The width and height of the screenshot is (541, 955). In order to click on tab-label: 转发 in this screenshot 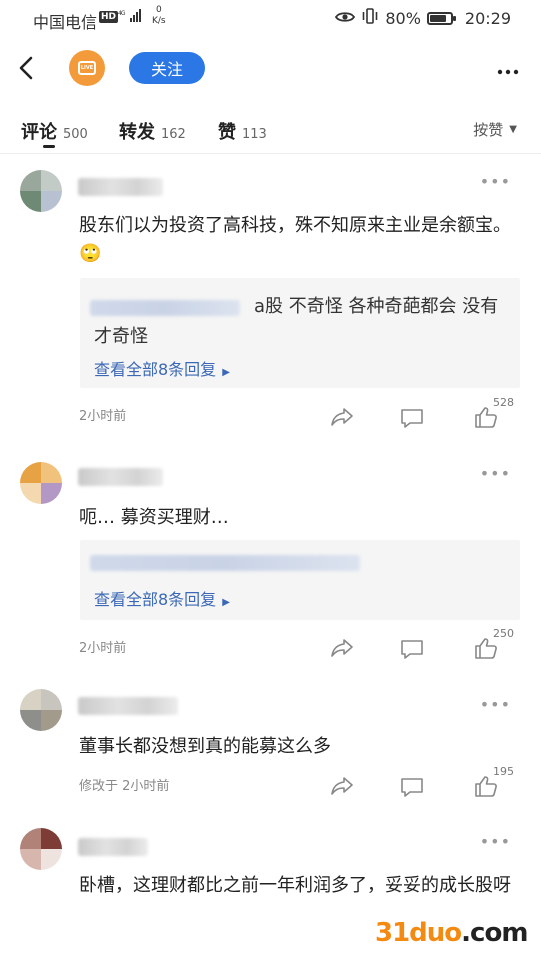, I will do `click(137, 132)`.